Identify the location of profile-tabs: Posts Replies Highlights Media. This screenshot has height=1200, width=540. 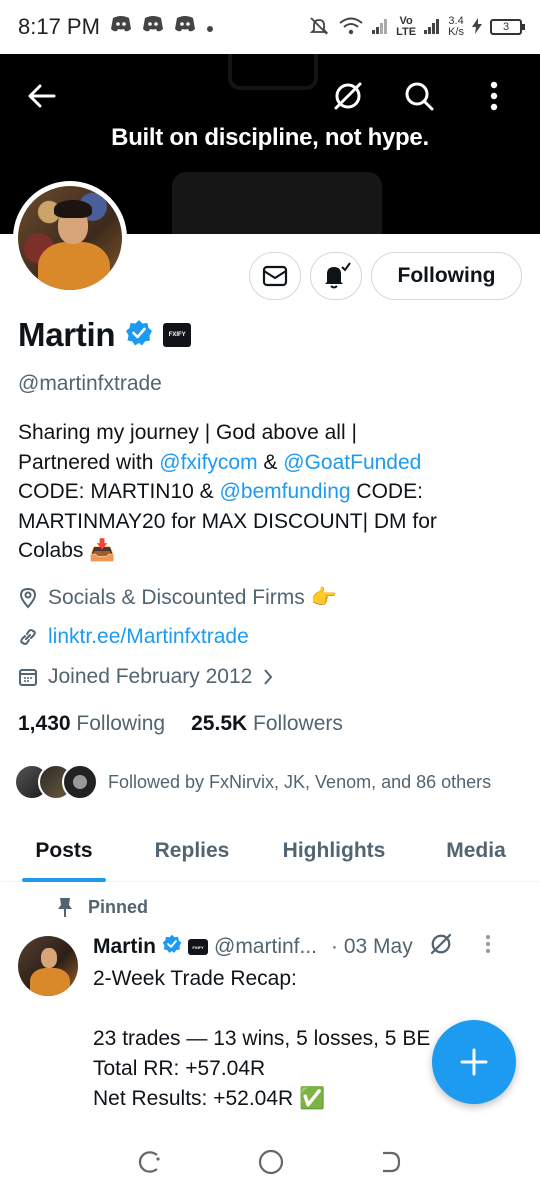
(270, 851).